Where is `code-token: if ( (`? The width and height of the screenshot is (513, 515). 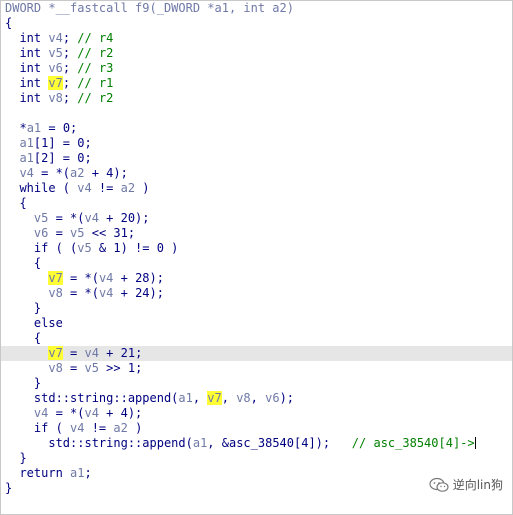 code-token: if ( ( is located at coordinates (41, 248).